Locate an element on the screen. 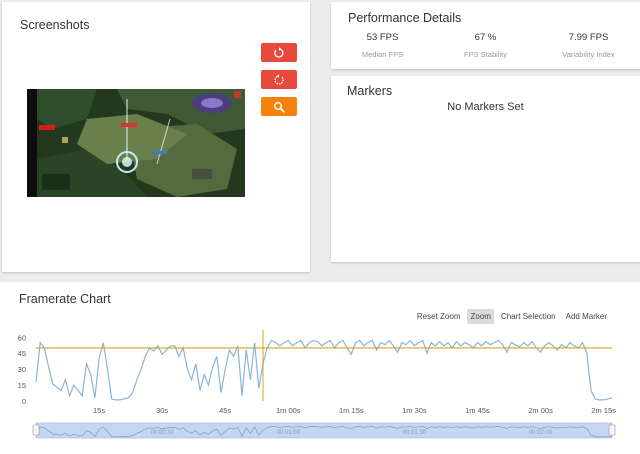 The height and width of the screenshot is (454, 640). navigator-range is located at coordinates (324, 430).